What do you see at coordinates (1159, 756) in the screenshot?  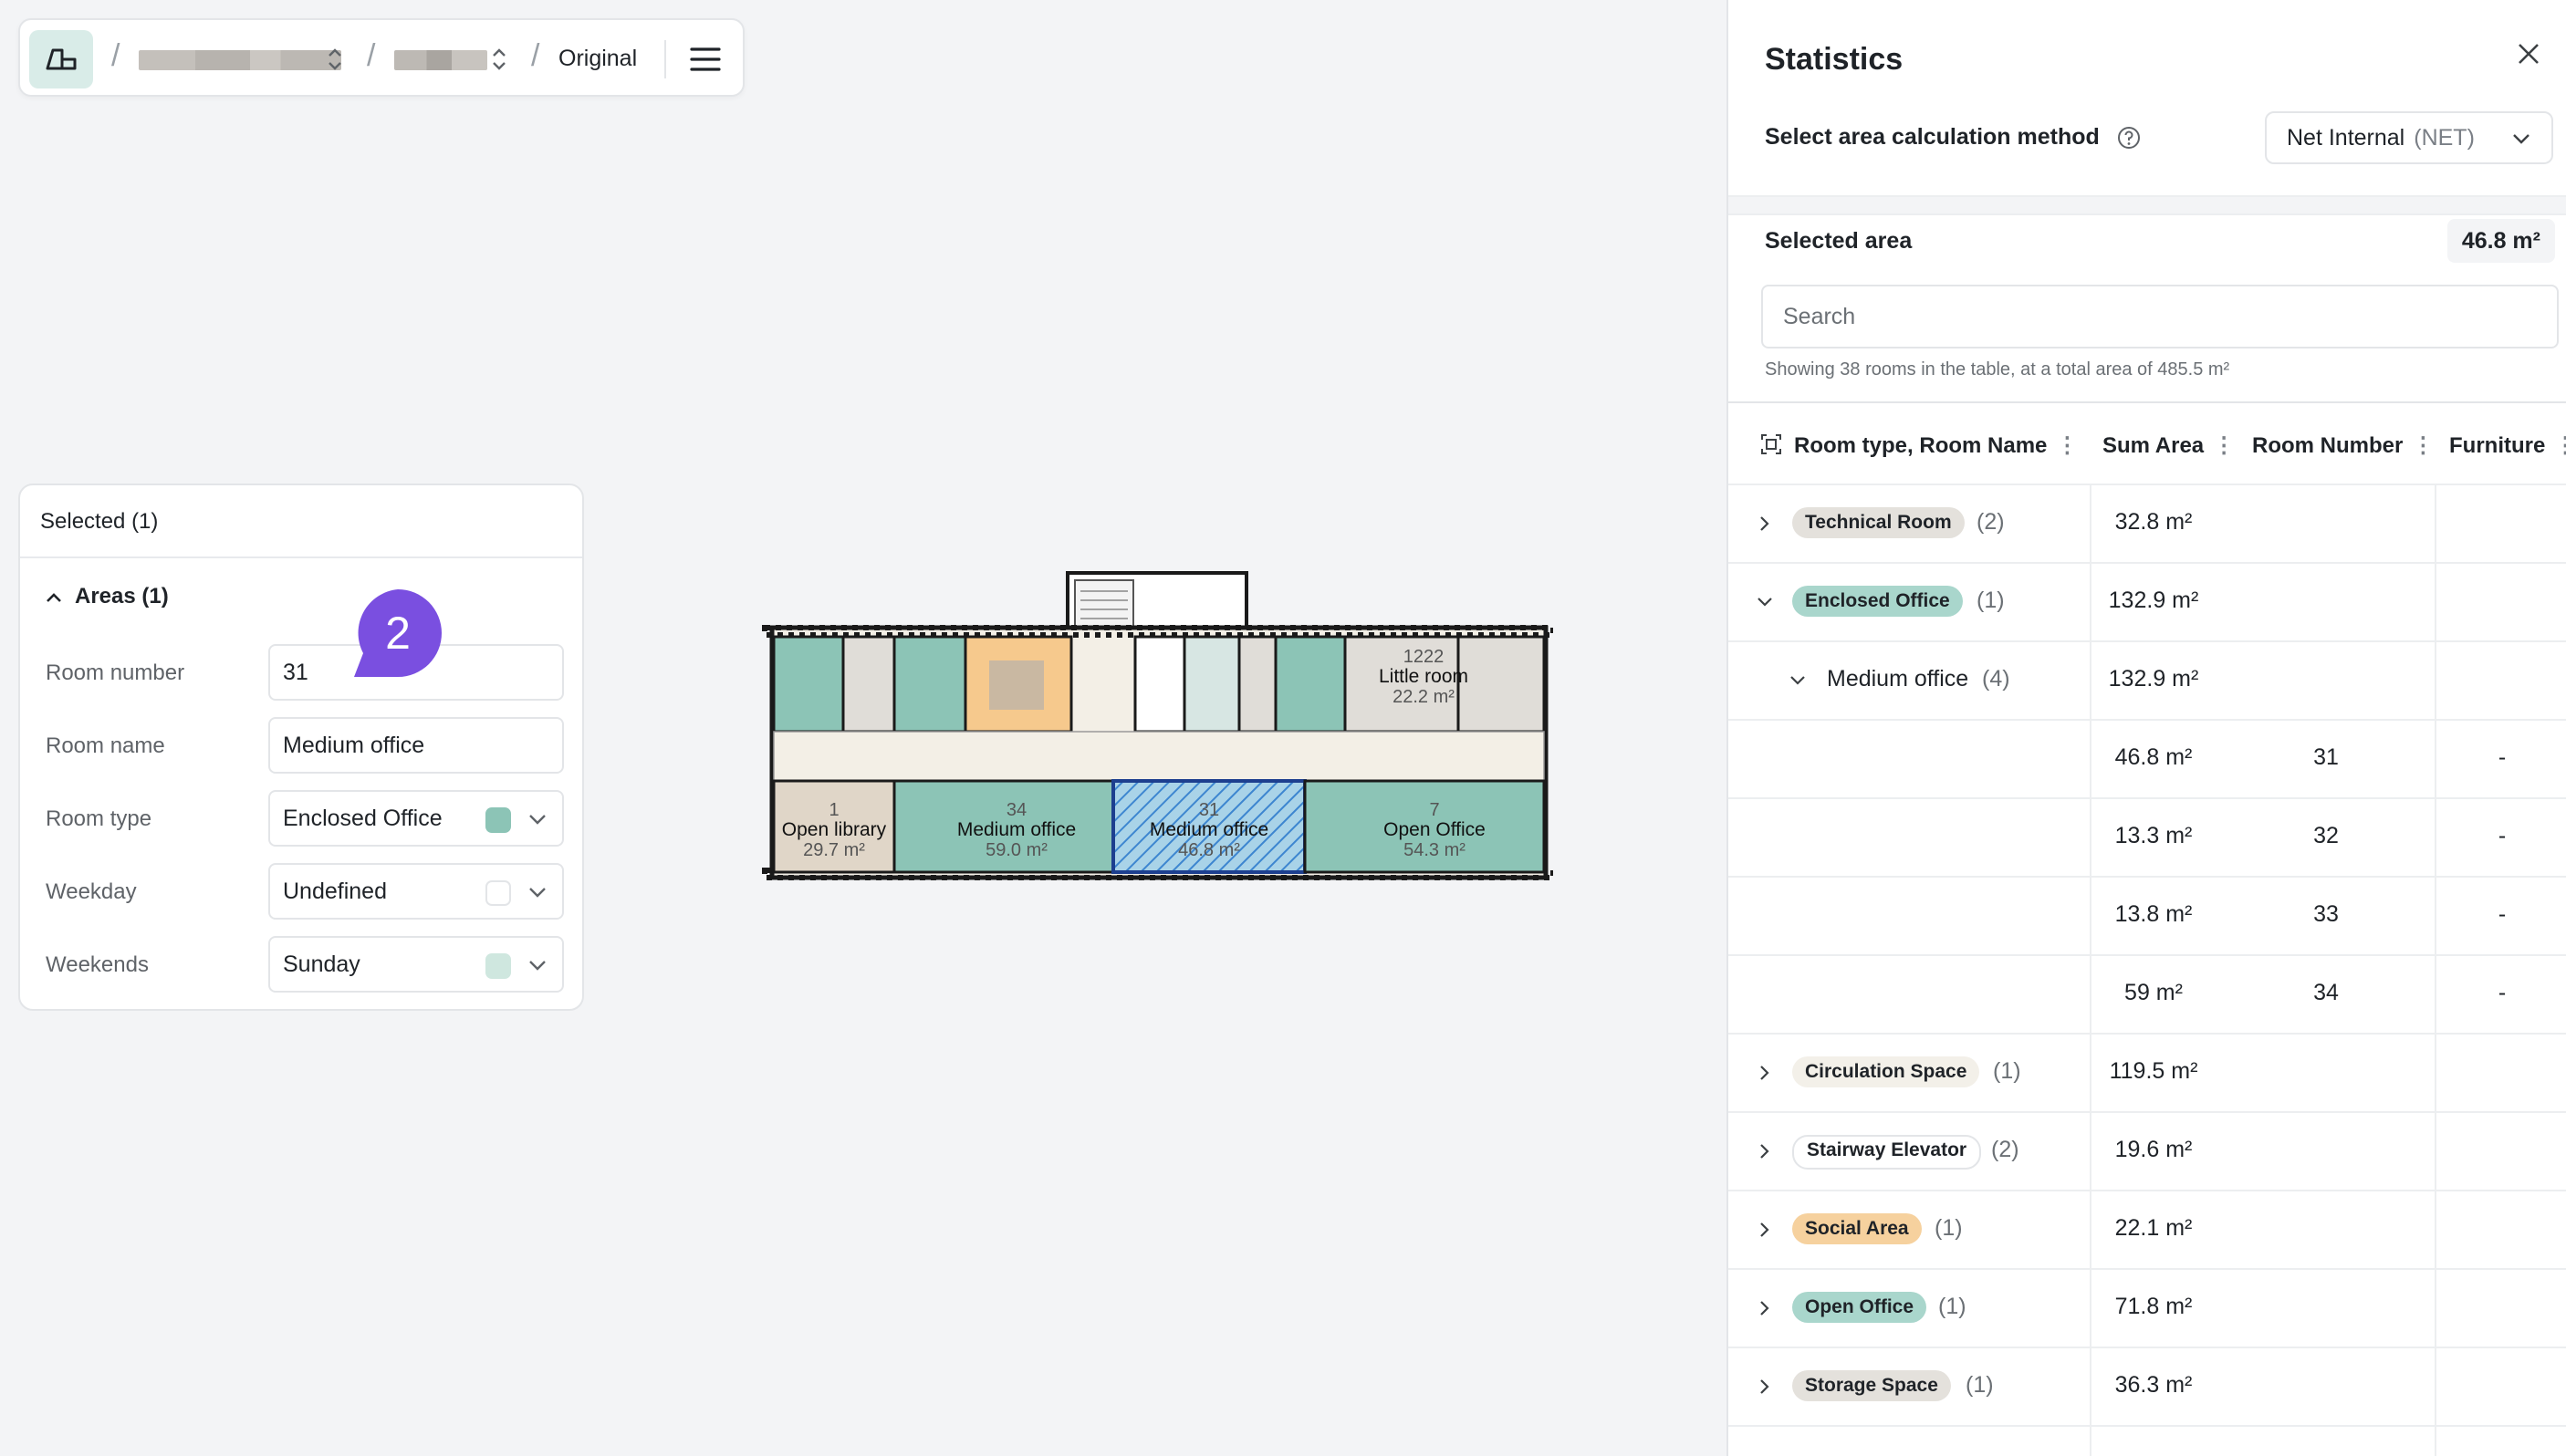 I see `corridor` at bounding box center [1159, 756].